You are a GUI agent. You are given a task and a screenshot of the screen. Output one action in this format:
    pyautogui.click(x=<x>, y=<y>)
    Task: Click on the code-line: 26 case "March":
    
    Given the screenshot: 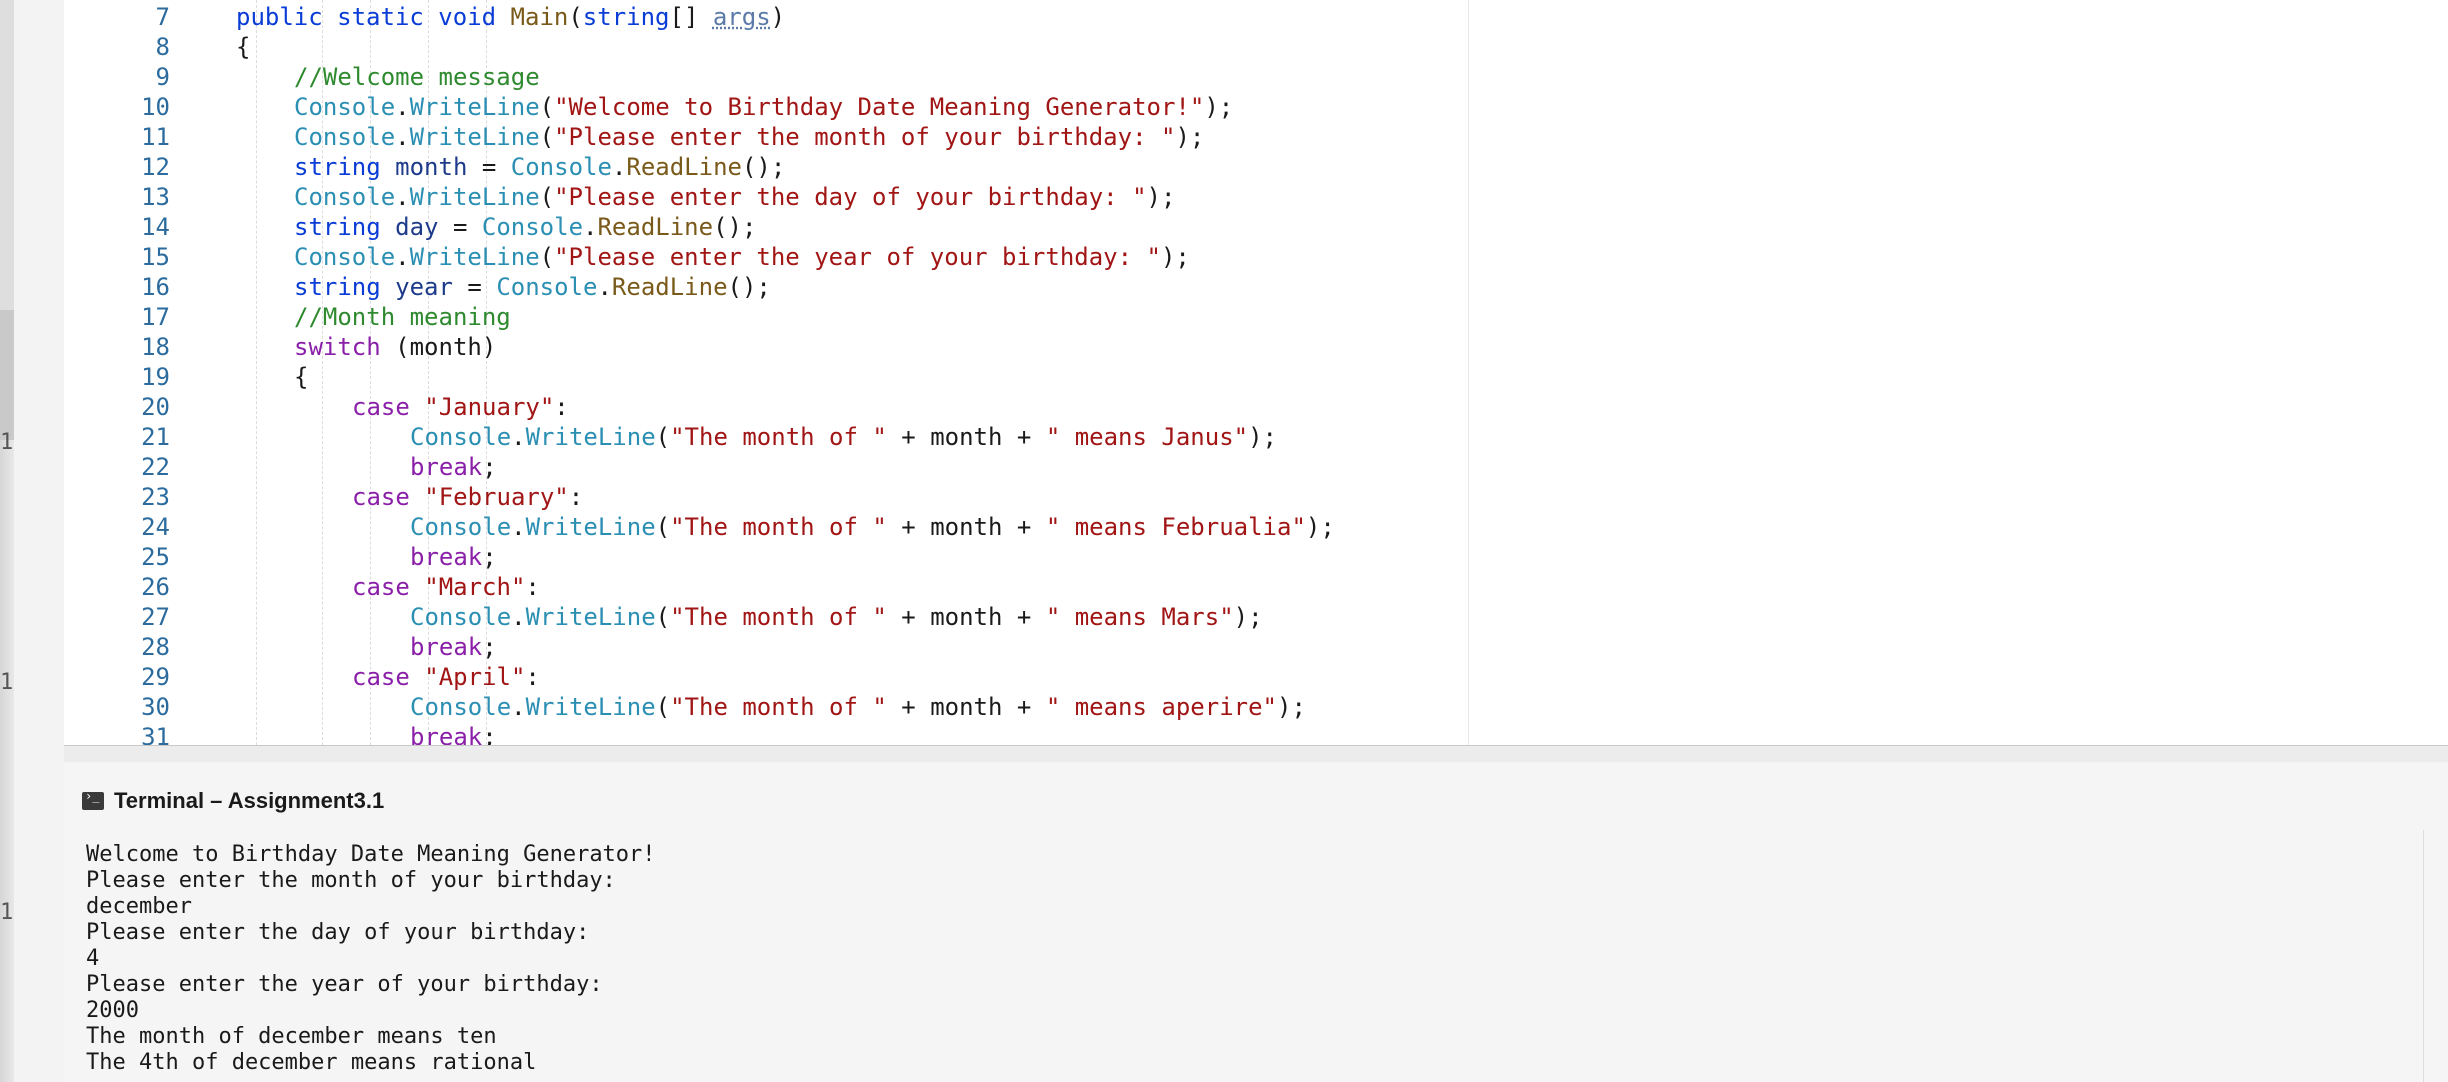 What is the action you would take?
    pyautogui.click(x=1256, y=587)
    